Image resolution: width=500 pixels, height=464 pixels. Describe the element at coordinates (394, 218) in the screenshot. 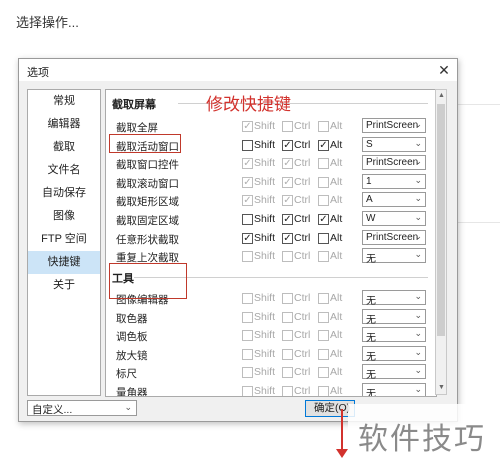

I see `key-select: W ⌄` at that location.